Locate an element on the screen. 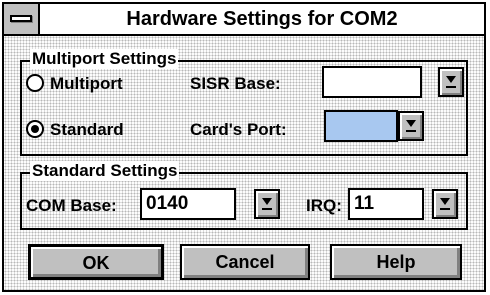 The image size is (490, 295). cards-port-dropdown-button is located at coordinates (411, 126).